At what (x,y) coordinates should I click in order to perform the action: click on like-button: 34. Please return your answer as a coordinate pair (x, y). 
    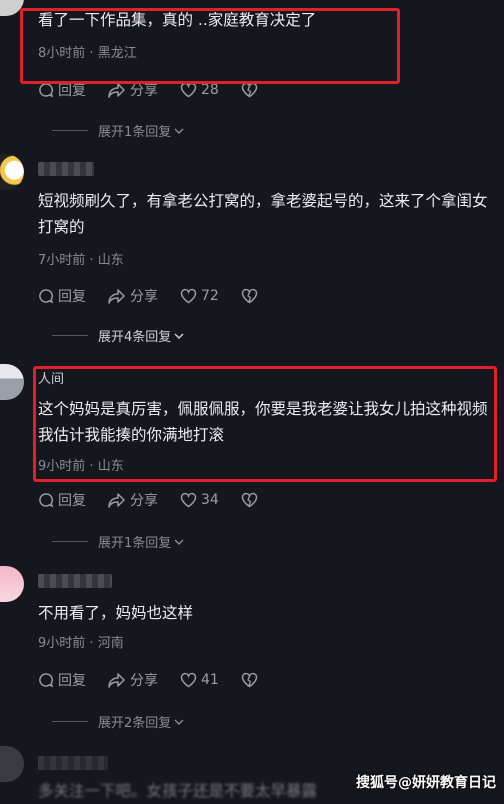
    Looking at the image, I should click on (199, 500).